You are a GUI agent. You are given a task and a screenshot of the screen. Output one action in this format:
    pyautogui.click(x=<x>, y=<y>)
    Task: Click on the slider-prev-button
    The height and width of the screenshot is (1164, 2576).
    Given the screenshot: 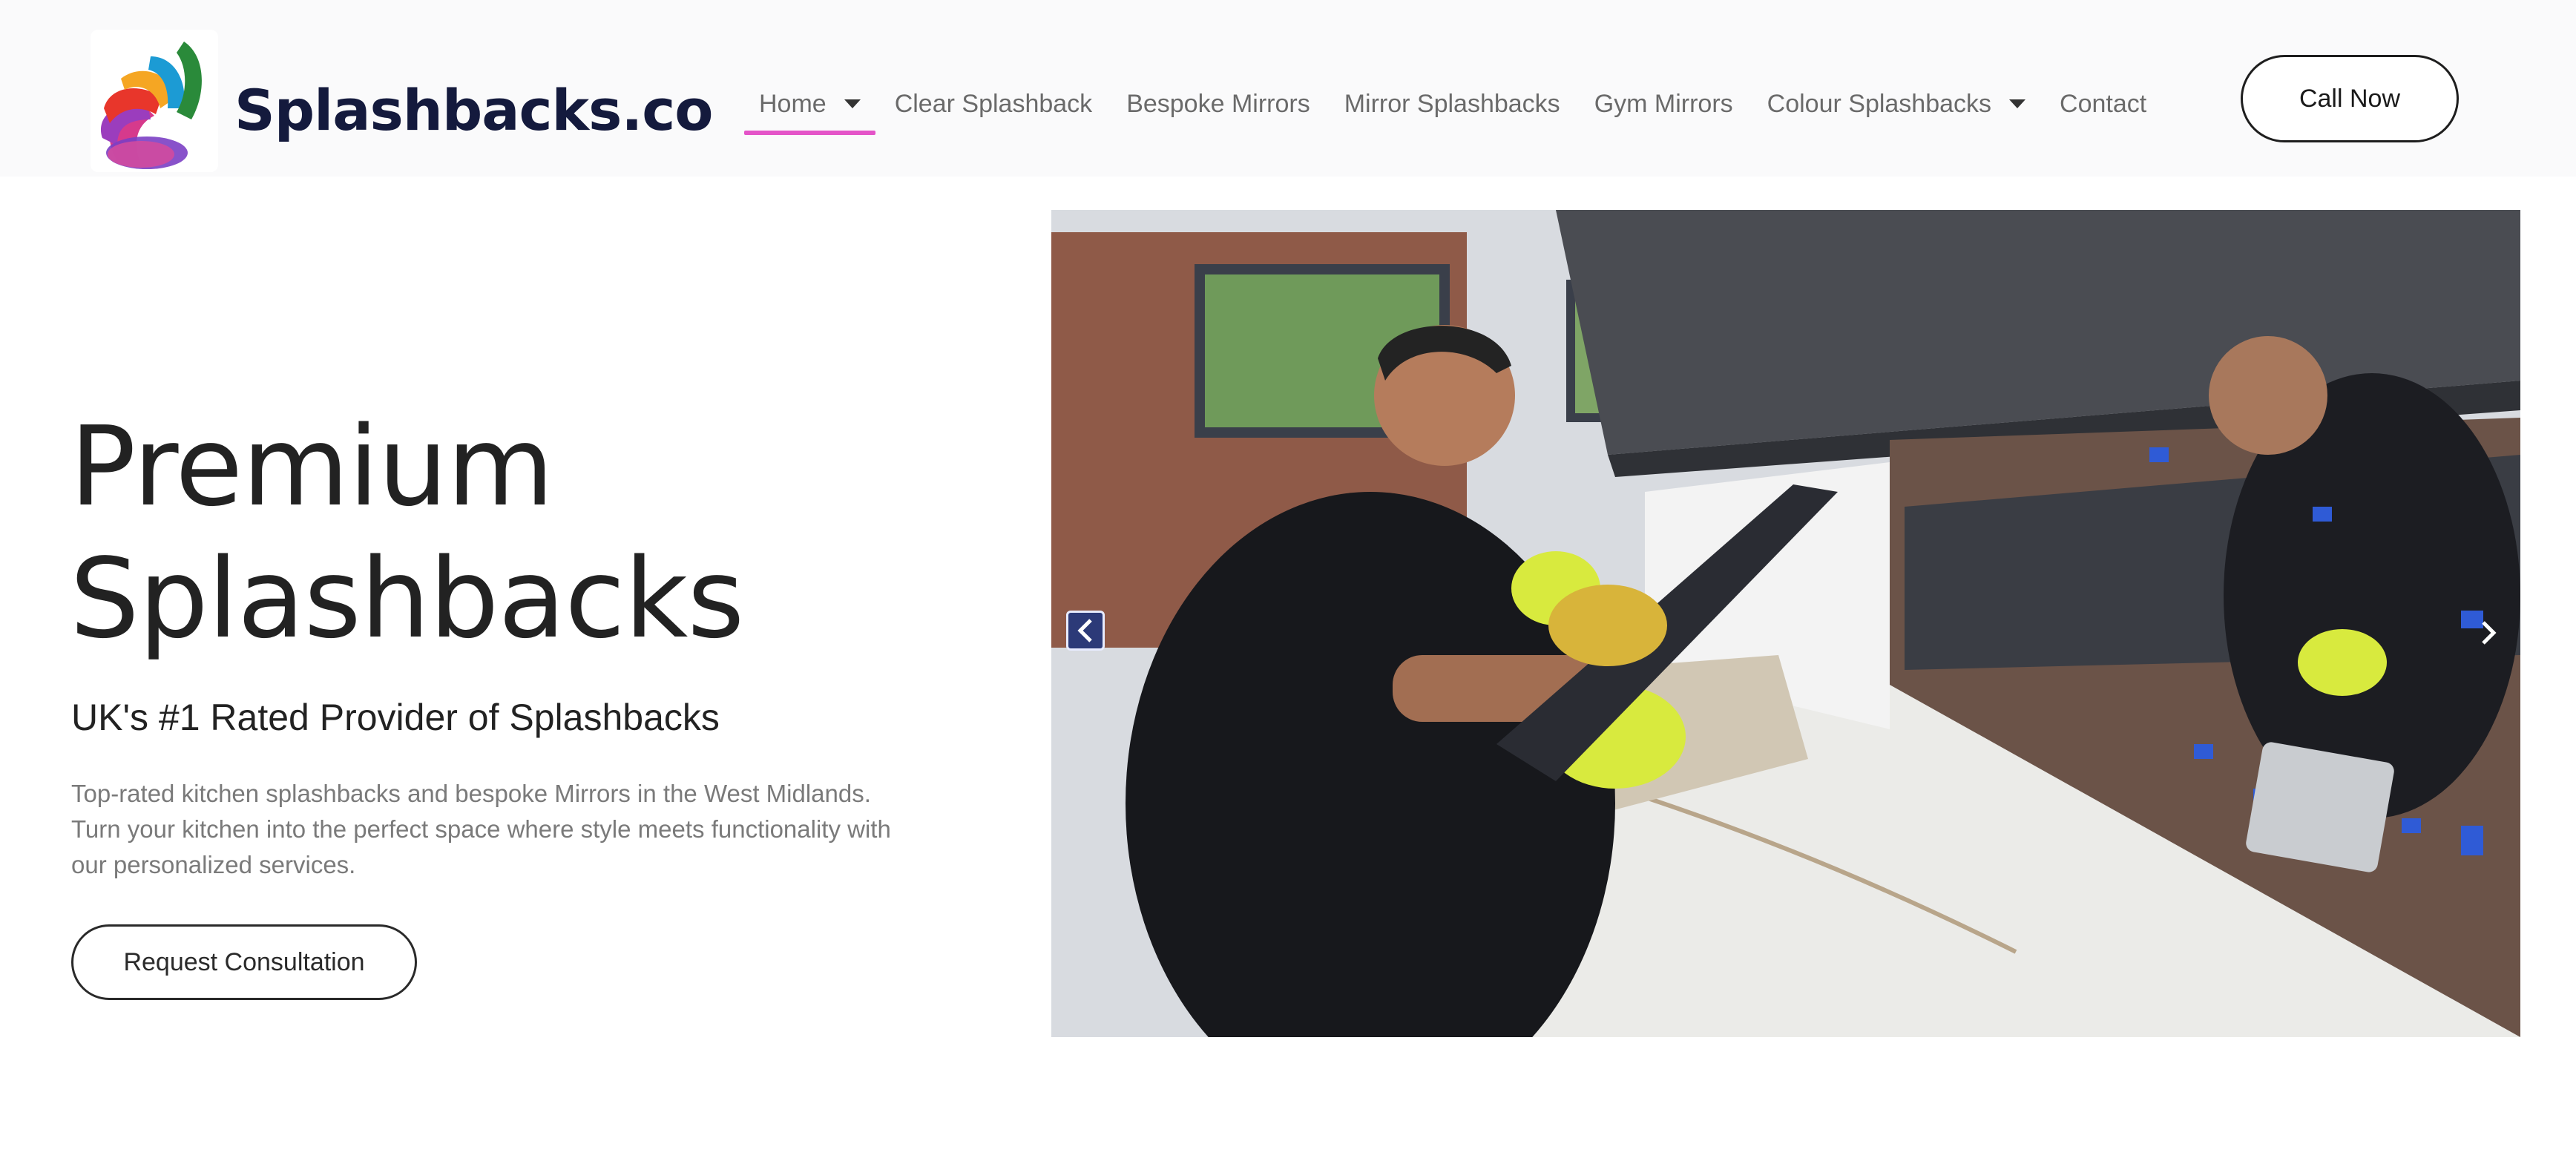 What is the action you would take?
    pyautogui.click(x=1085, y=631)
    